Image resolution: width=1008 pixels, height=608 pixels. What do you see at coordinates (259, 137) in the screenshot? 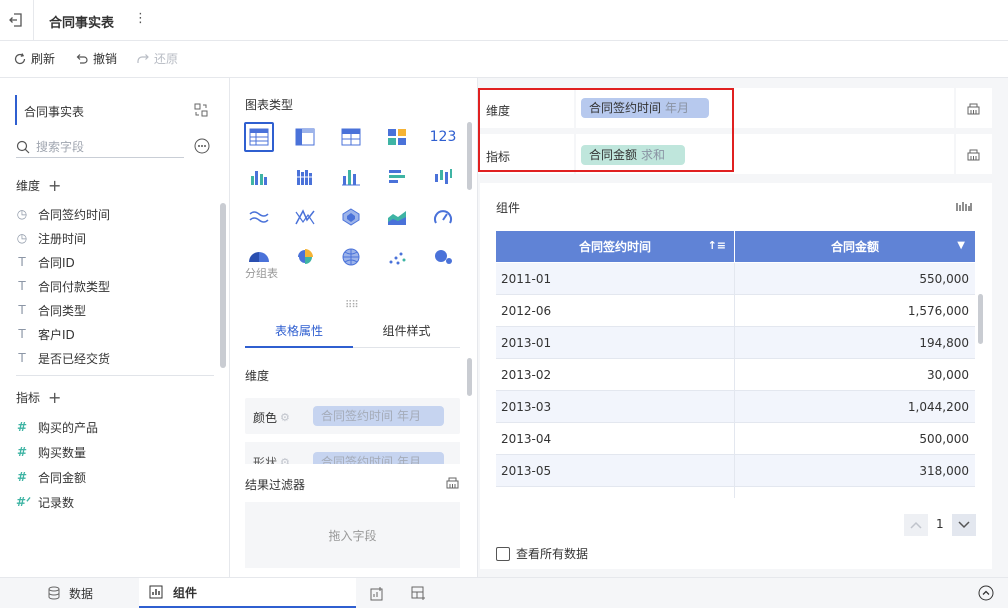
I see `table-chart-icon` at bounding box center [259, 137].